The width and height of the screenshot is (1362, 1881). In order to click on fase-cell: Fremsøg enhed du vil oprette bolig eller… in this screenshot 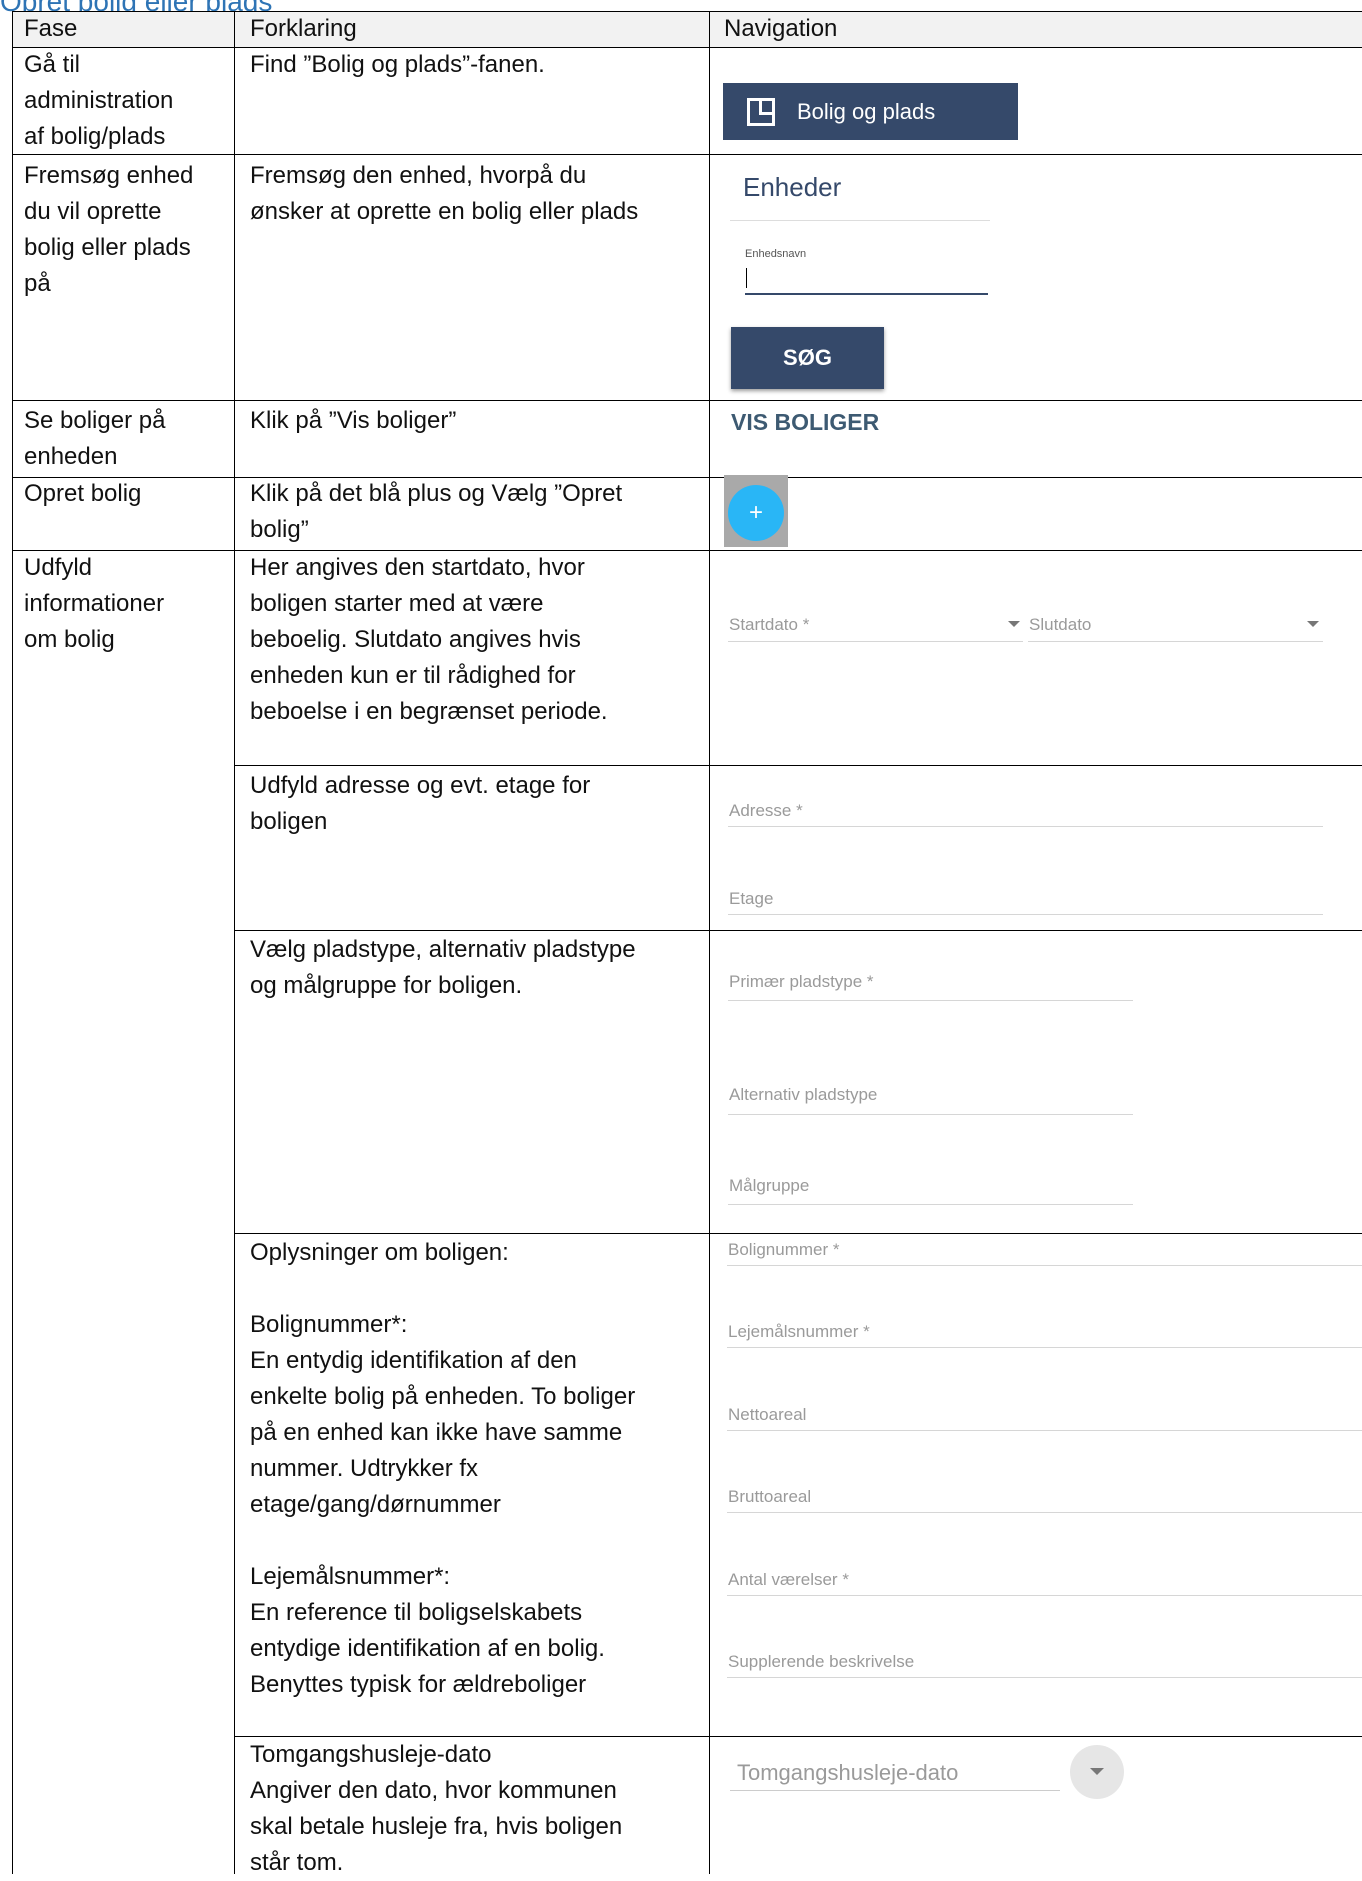, I will do `click(109, 229)`.